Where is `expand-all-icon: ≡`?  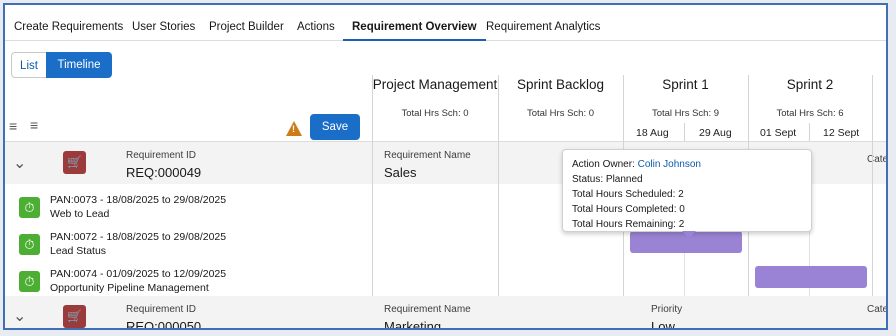
expand-all-icon: ≡ is located at coordinates (34, 125).